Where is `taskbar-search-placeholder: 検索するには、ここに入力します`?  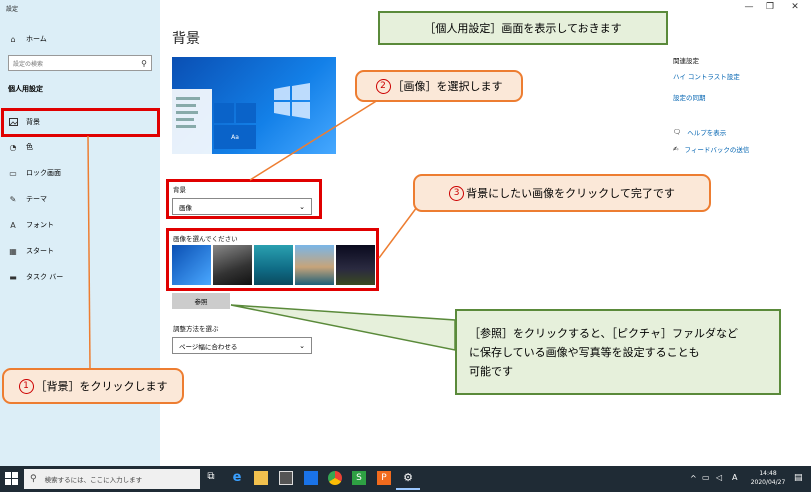 taskbar-search-placeholder: 検索するには、ここに入力します is located at coordinates (93, 480).